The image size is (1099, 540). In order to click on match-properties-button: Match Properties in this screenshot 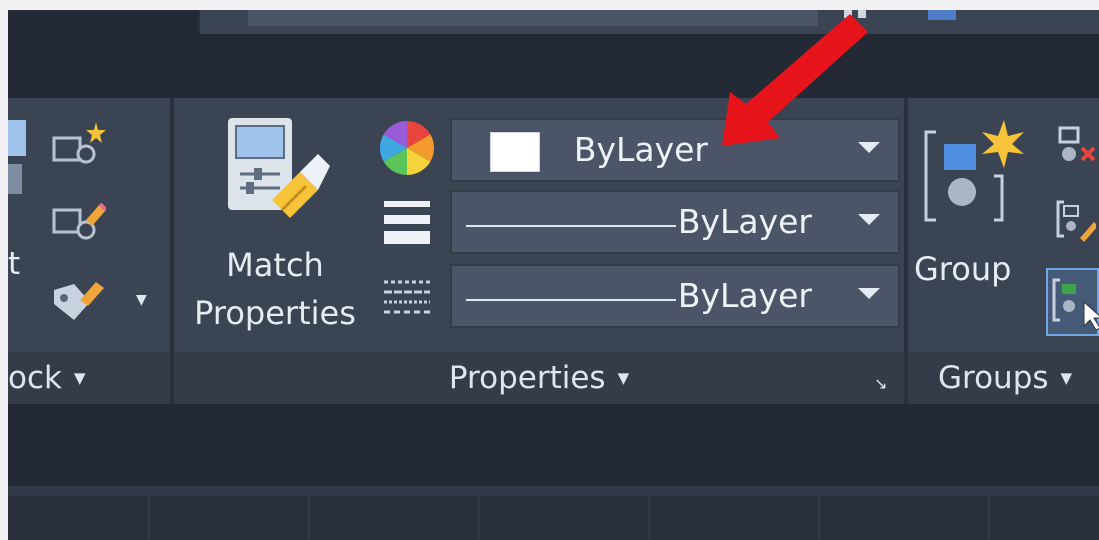, I will do `click(275, 228)`.